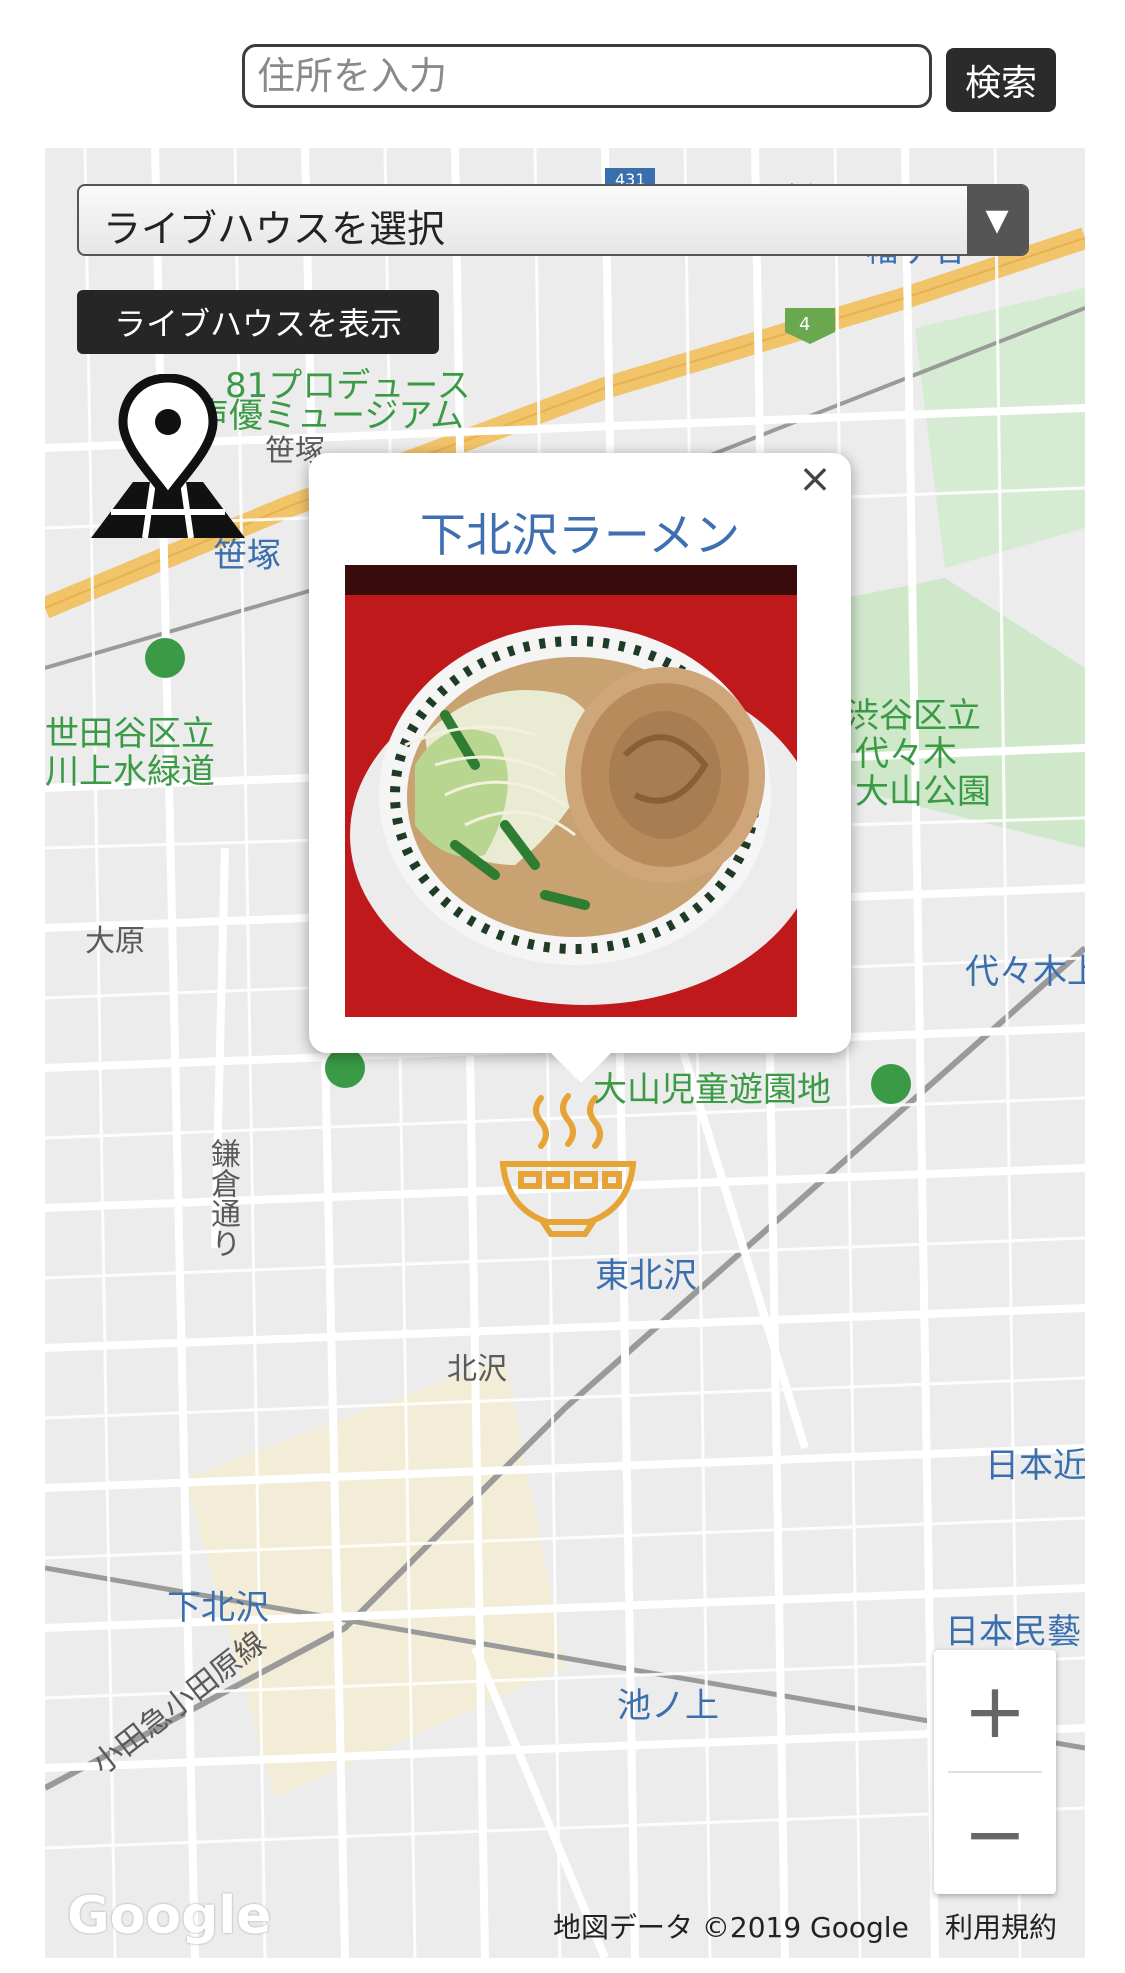 The image size is (1125, 1973). I want to click on livehouse-select-value: ライブハウスを選択, so click(274, 229).